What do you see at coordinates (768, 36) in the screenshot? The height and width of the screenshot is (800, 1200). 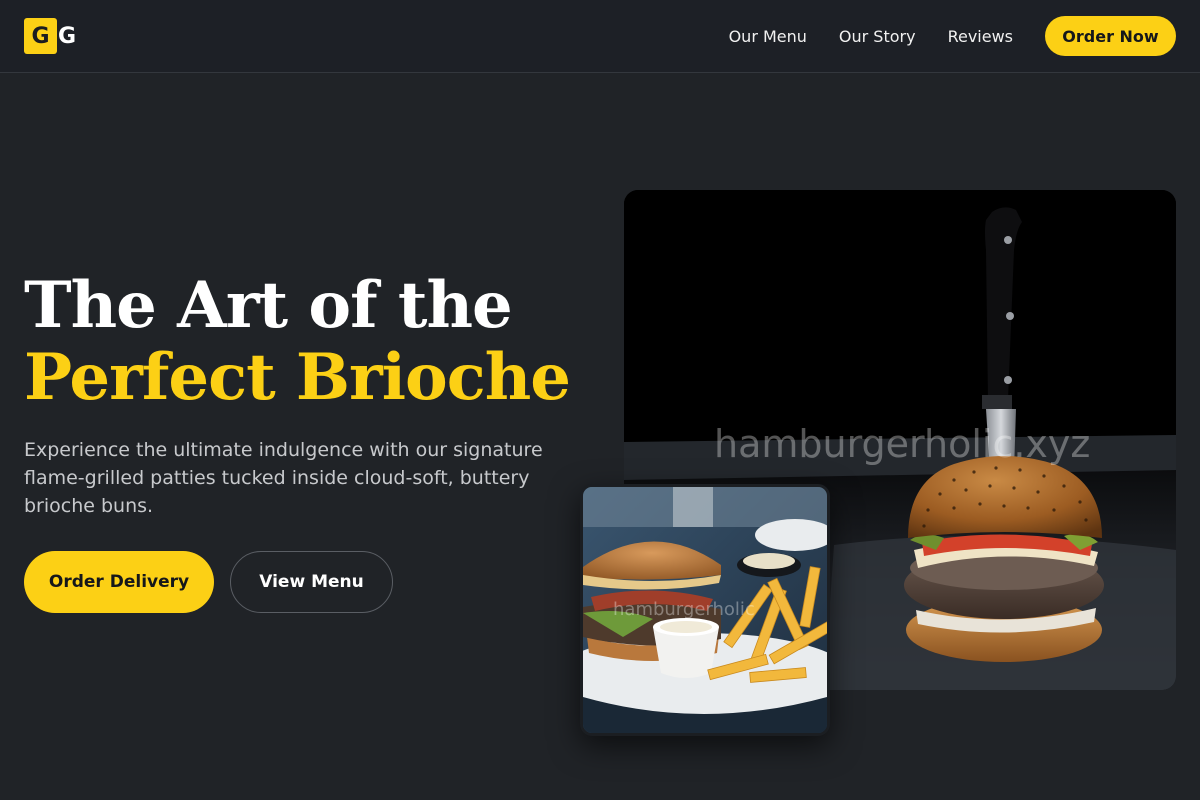 I see `nav-our-menu: Our Menu` at bounding box center [768, 36].